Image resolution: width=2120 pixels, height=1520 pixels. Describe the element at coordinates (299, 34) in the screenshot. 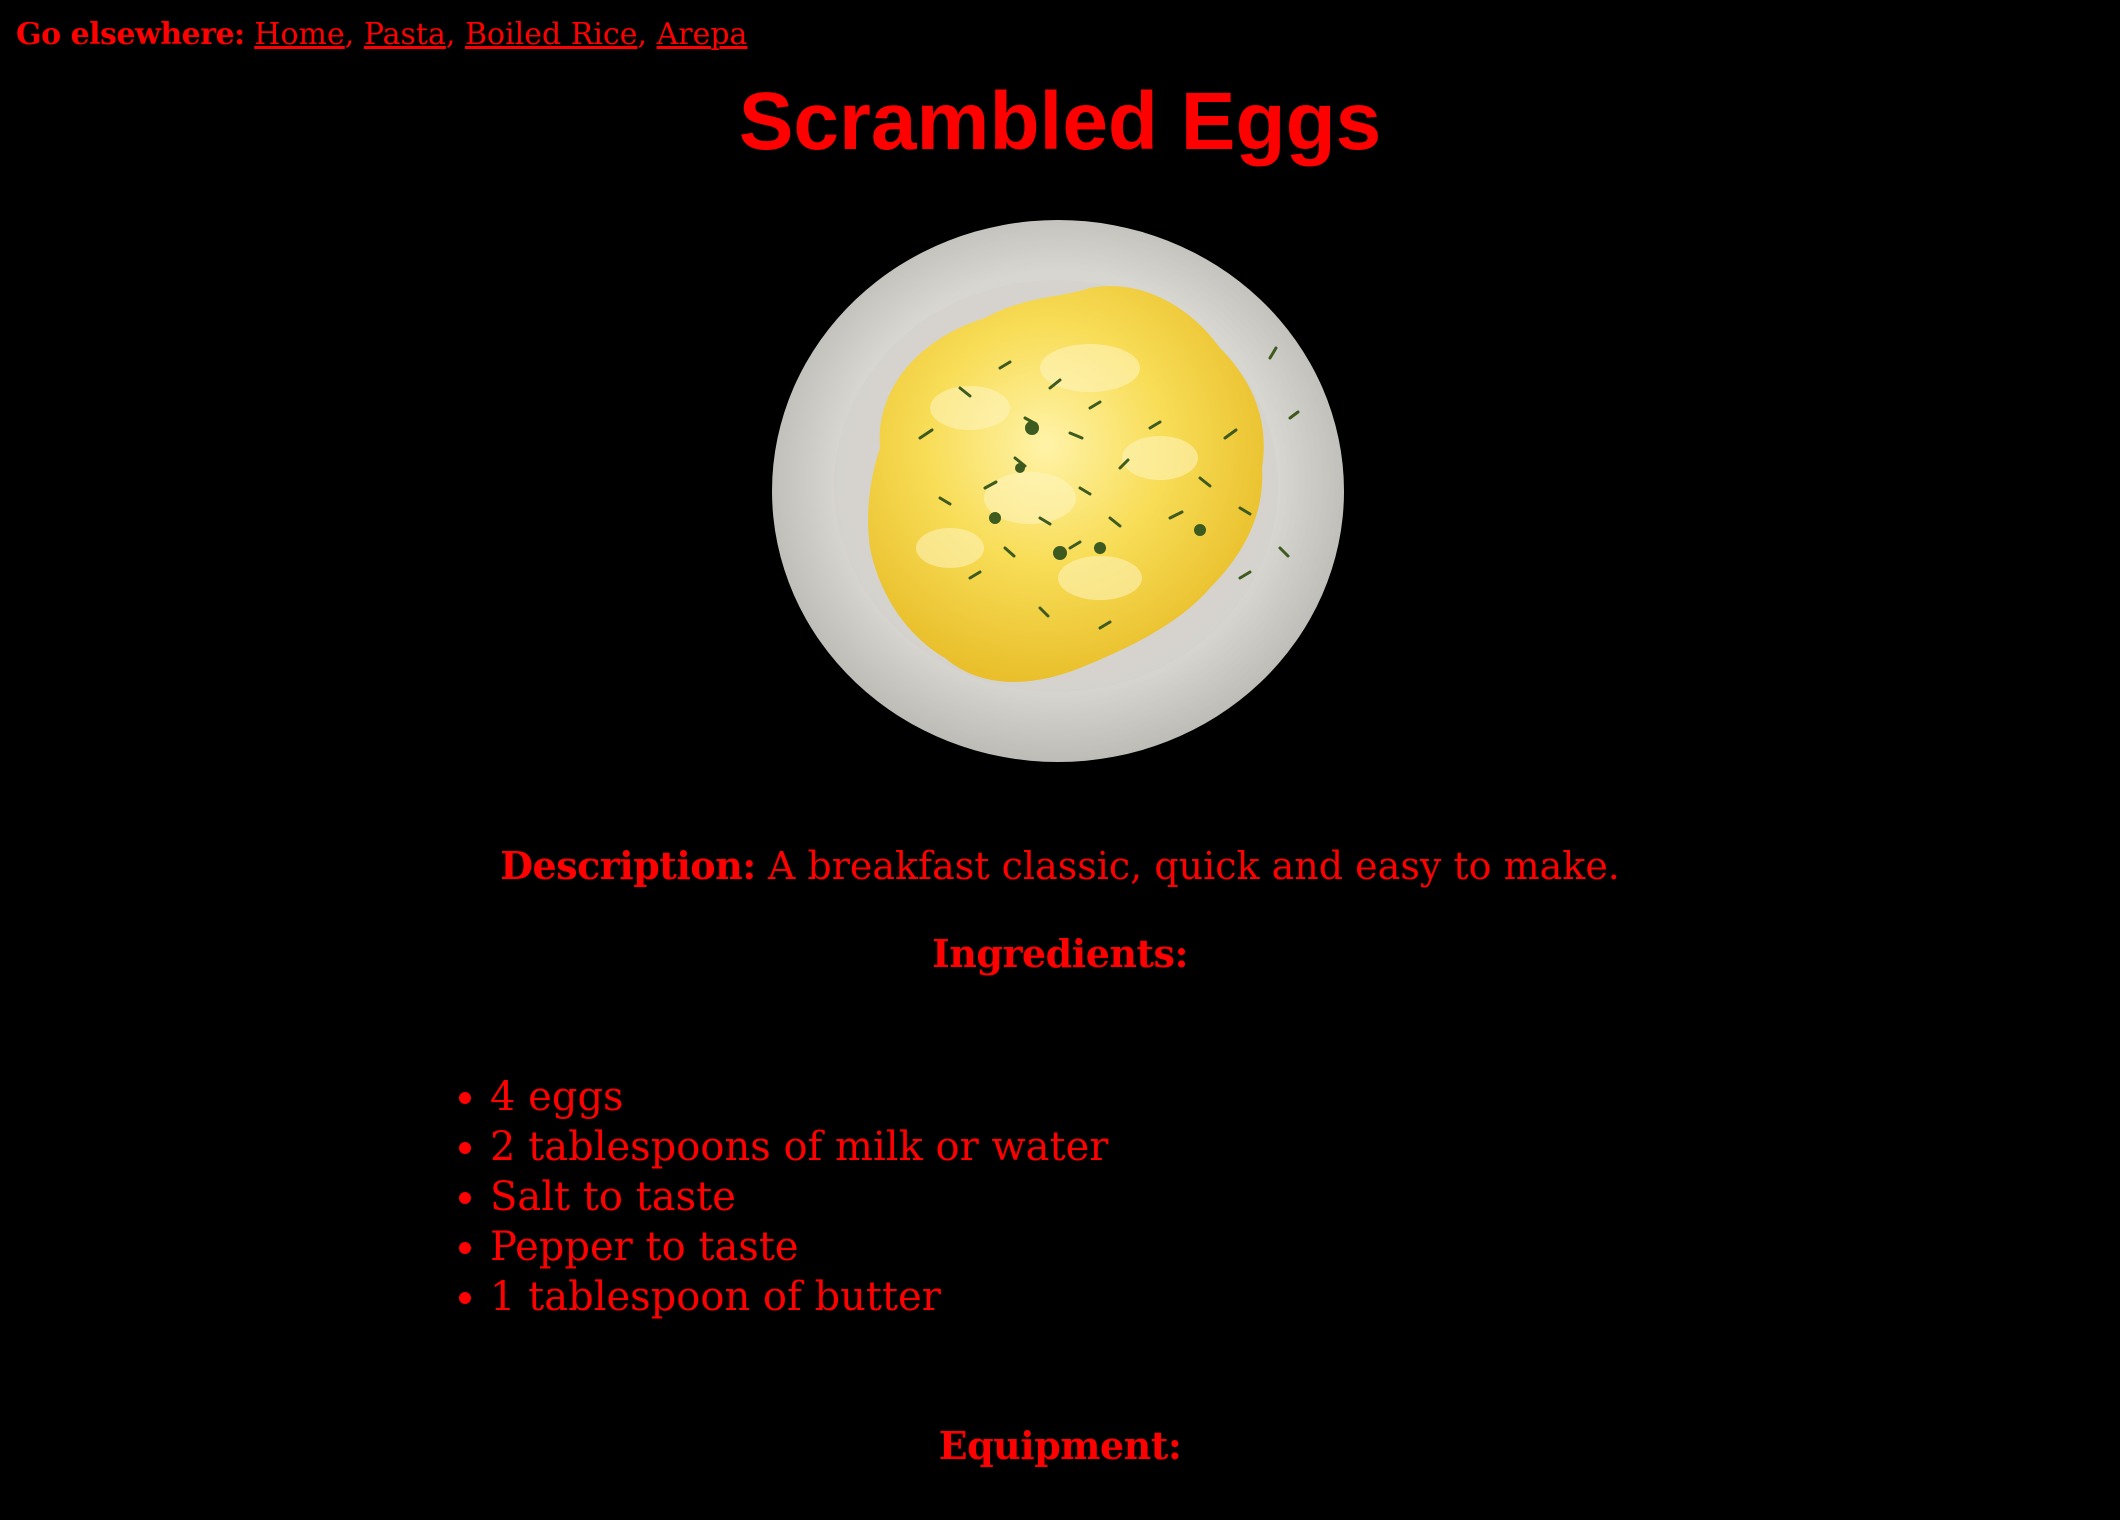

I see `nav-link-home: Home` at that location.